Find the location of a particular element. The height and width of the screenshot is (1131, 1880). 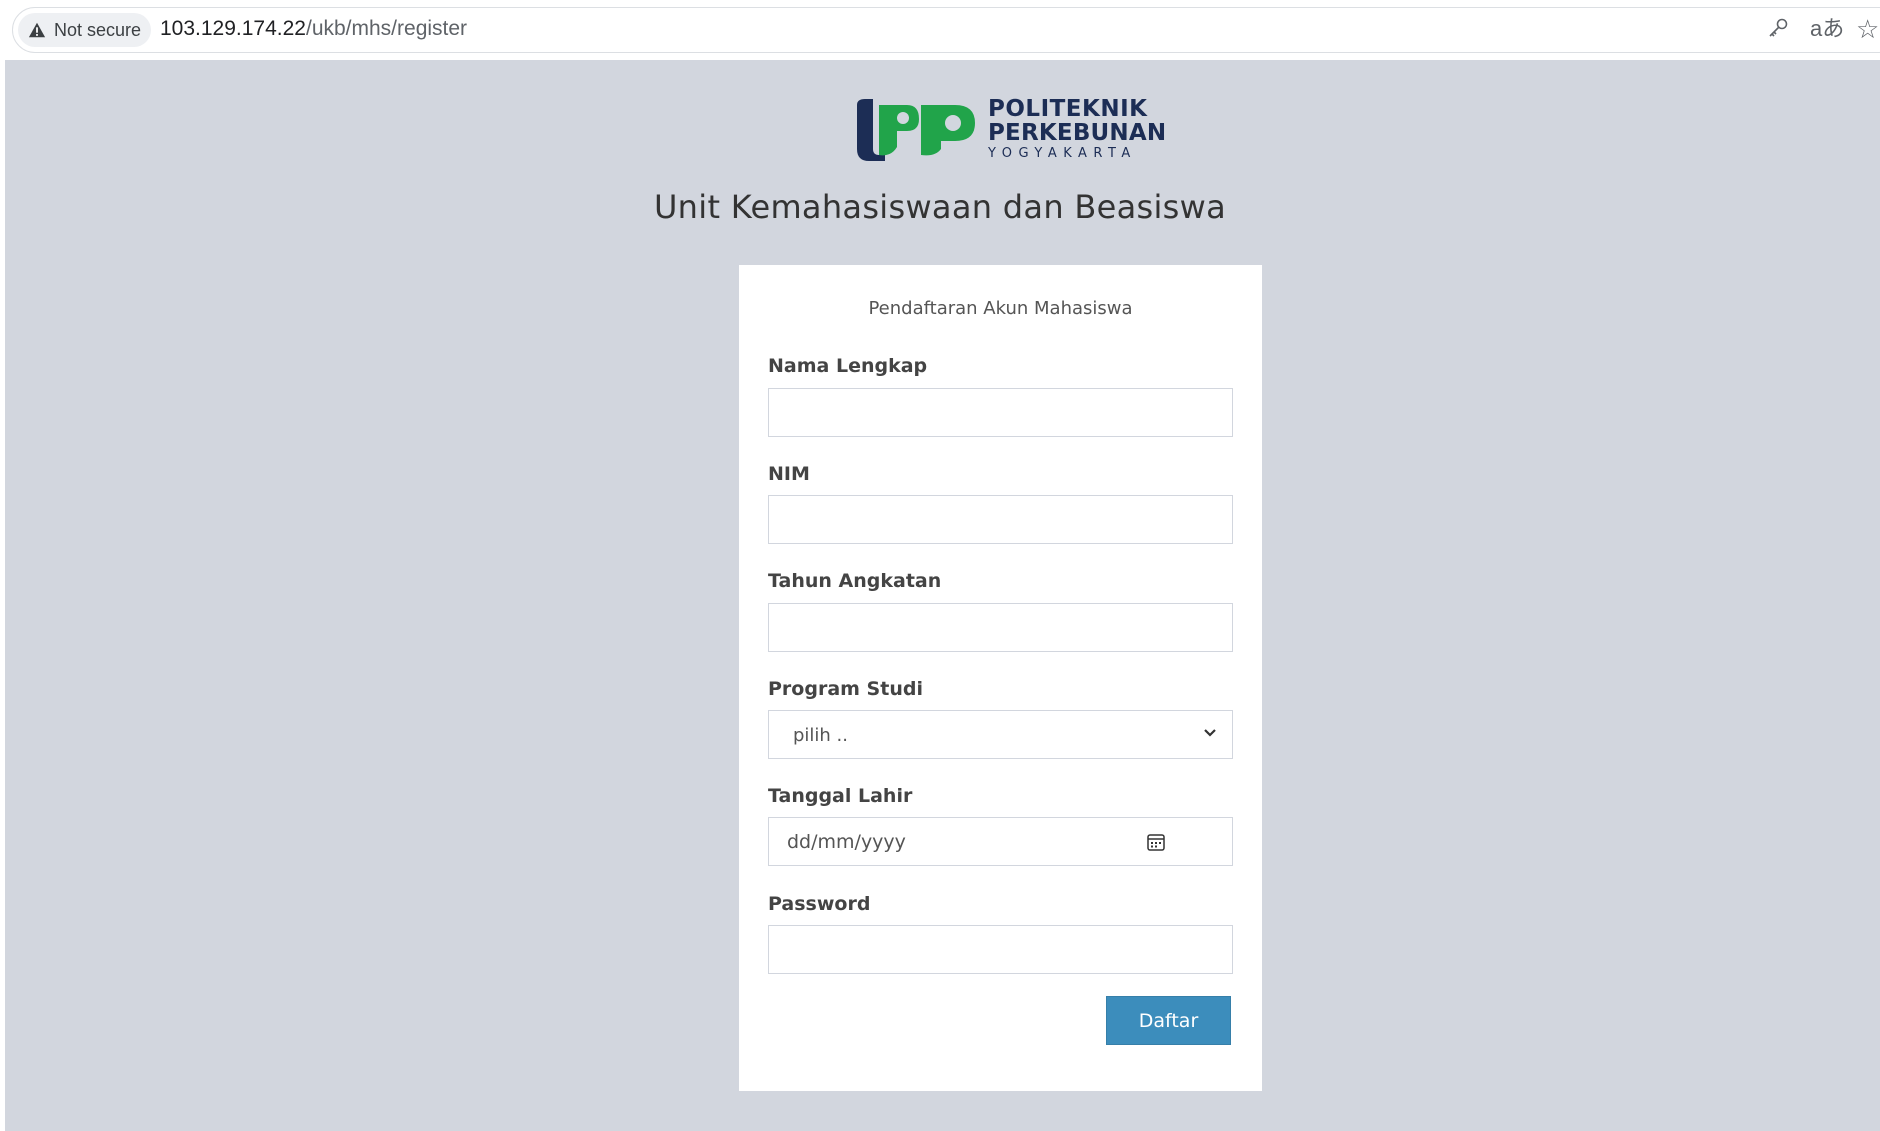

tanggal-input: dd/mm/yyyy is located at coordinates (1000, 841).